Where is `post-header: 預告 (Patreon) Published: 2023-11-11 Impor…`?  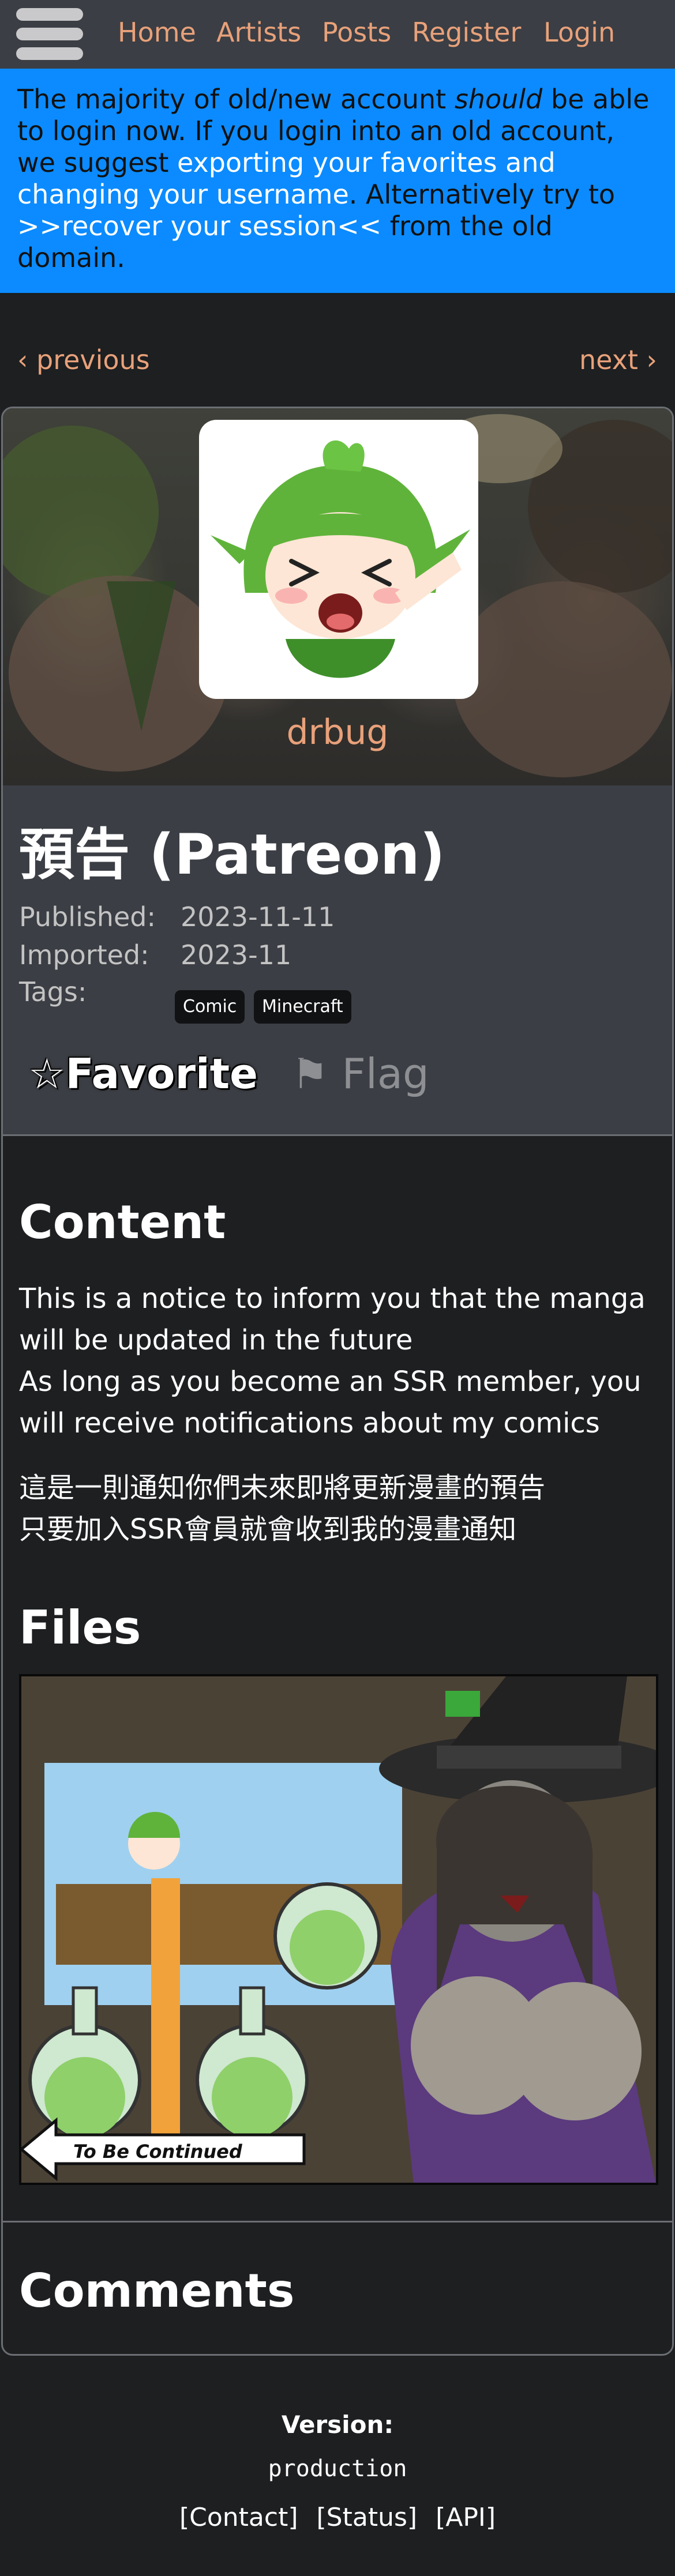
post-header: 預告 (Patreon) Published: 2023-11-11 Impor… is located at coordinates (337, 960).